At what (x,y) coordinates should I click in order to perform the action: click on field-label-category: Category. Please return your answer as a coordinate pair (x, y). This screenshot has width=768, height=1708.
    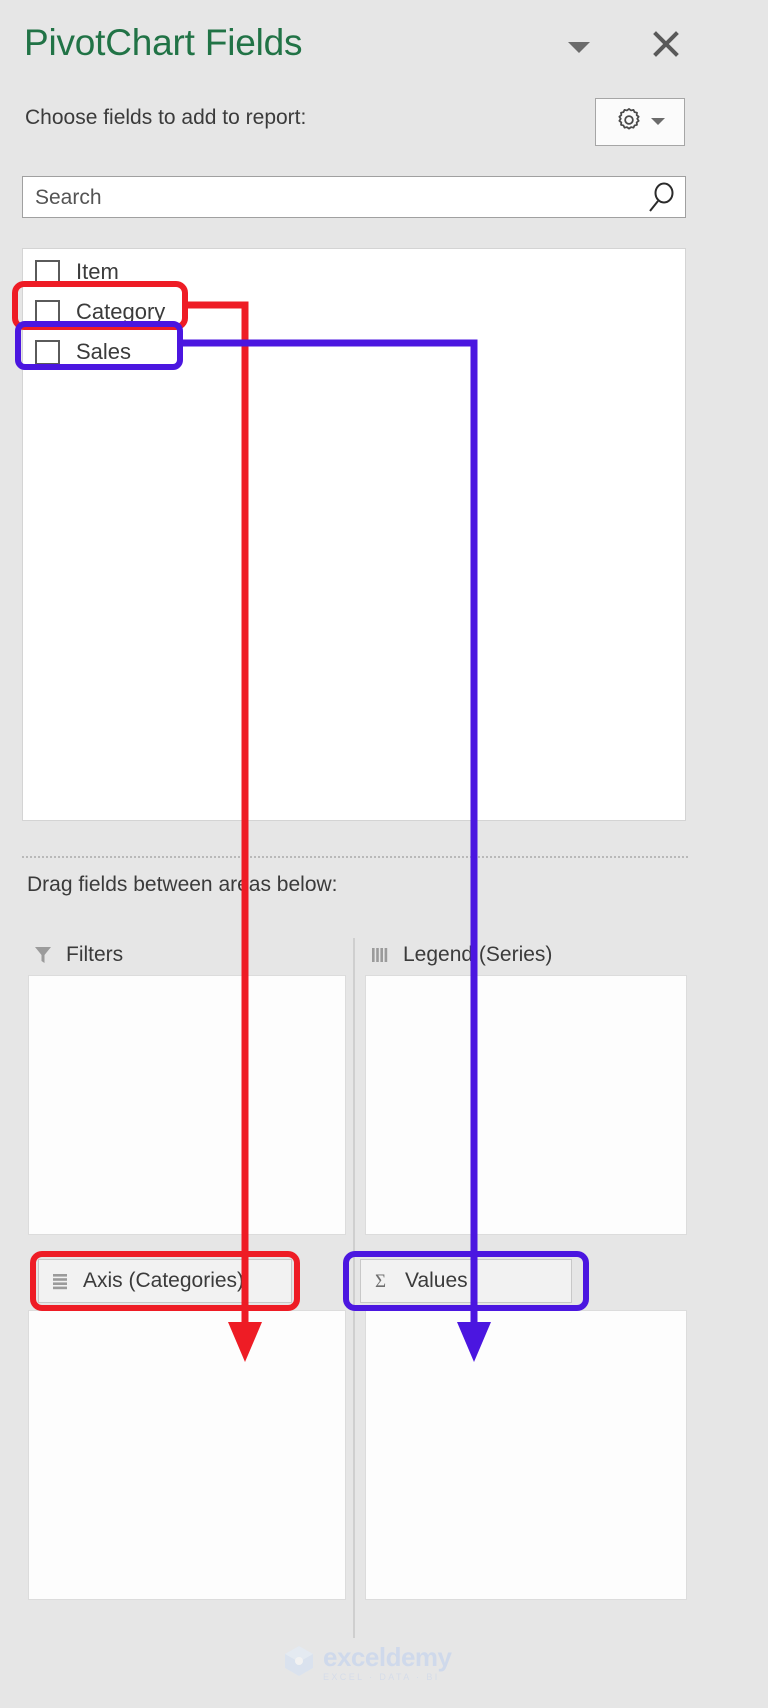
    Looking at the image, I should click on (121, 311).